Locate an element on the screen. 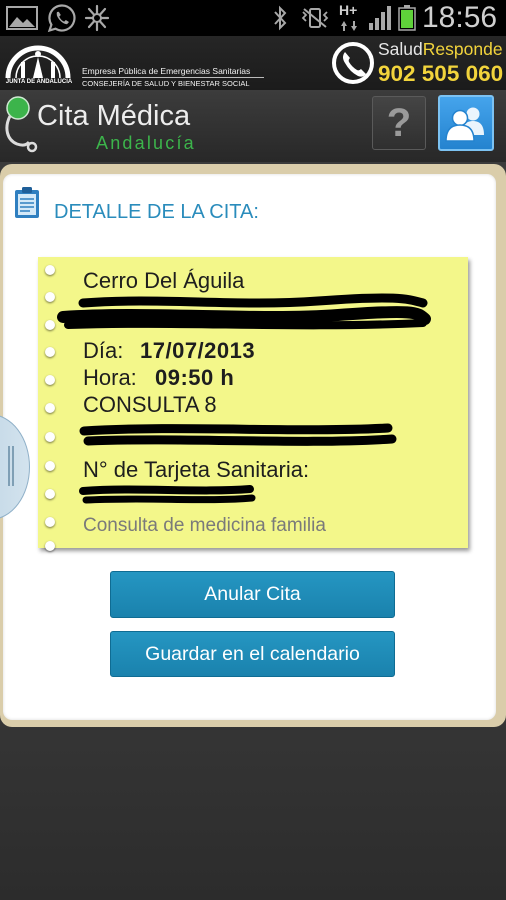 The image size is (506, 900). detail-heading: DETALLE DE LA CITA: is located at coordinates (156, 212).